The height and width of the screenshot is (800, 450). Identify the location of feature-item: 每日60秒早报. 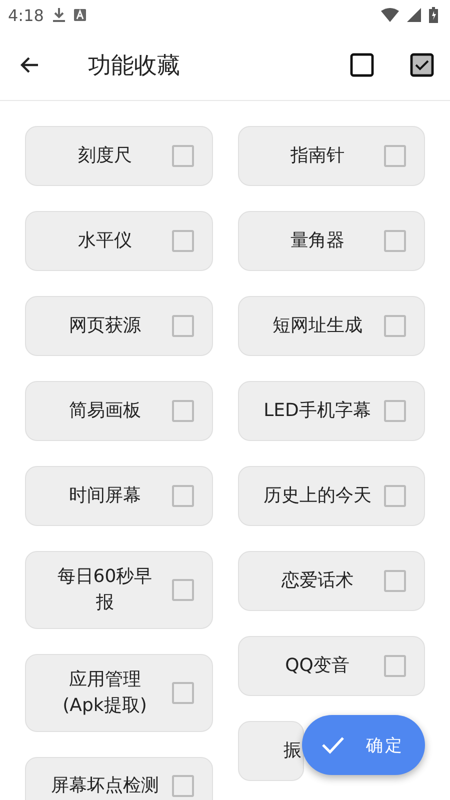
(118, 590).